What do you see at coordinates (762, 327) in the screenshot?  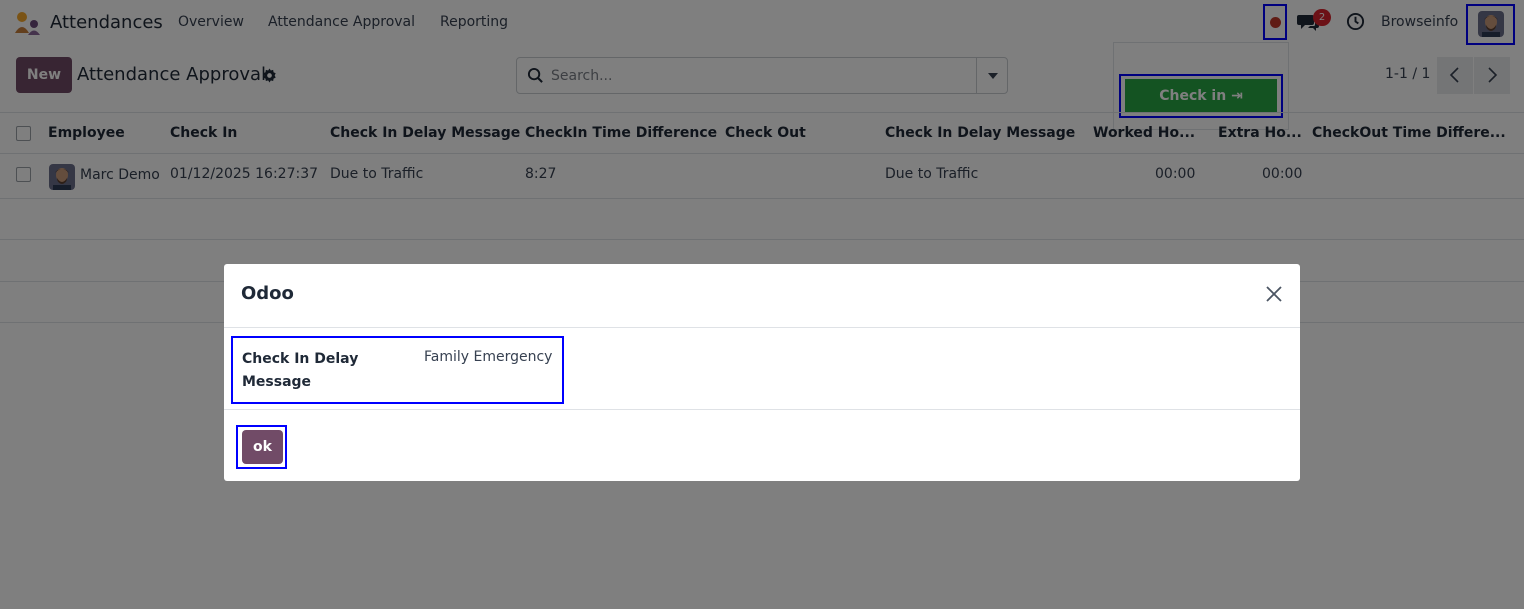 I see `dialog-header-divider` at bounding box center [762, 327].